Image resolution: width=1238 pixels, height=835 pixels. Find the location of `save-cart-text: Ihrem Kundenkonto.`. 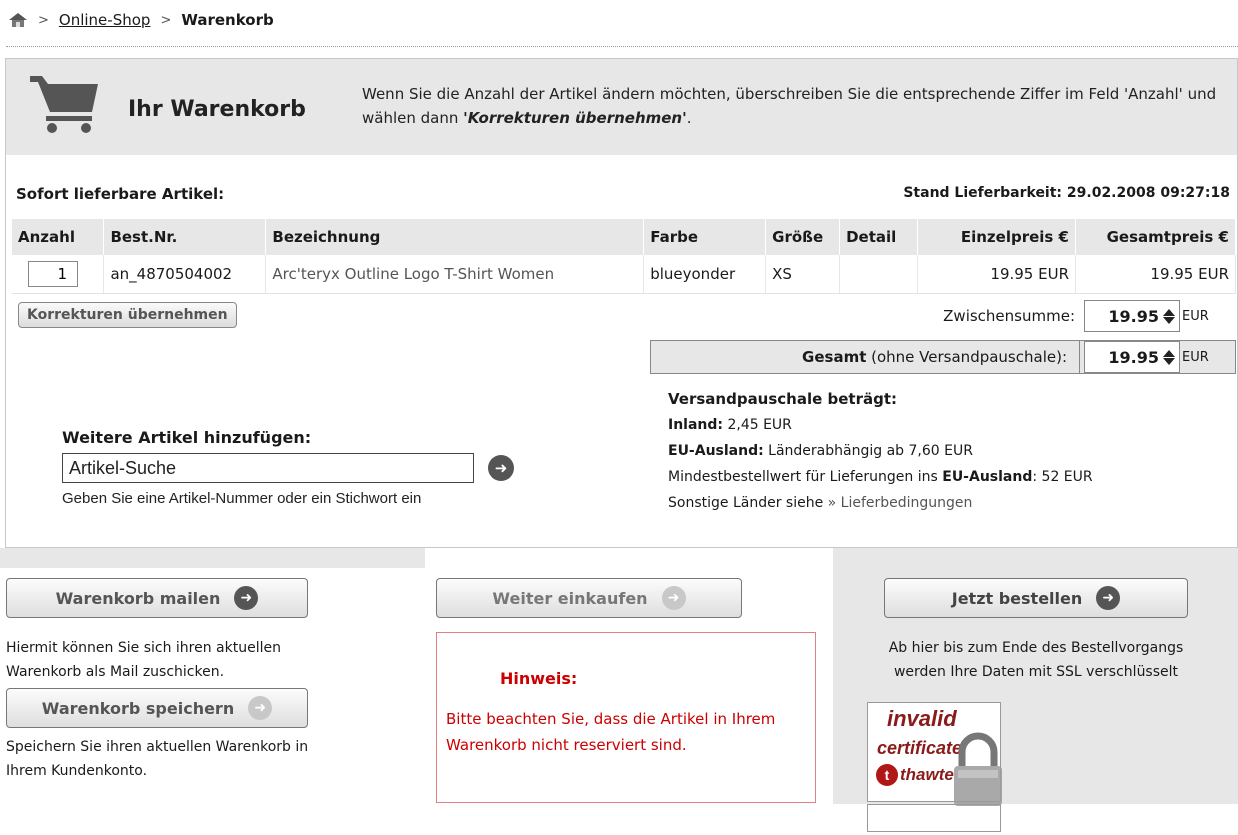

save-cart-text: Ihrem Kundenkonto. is located at coordinates (77, 771).